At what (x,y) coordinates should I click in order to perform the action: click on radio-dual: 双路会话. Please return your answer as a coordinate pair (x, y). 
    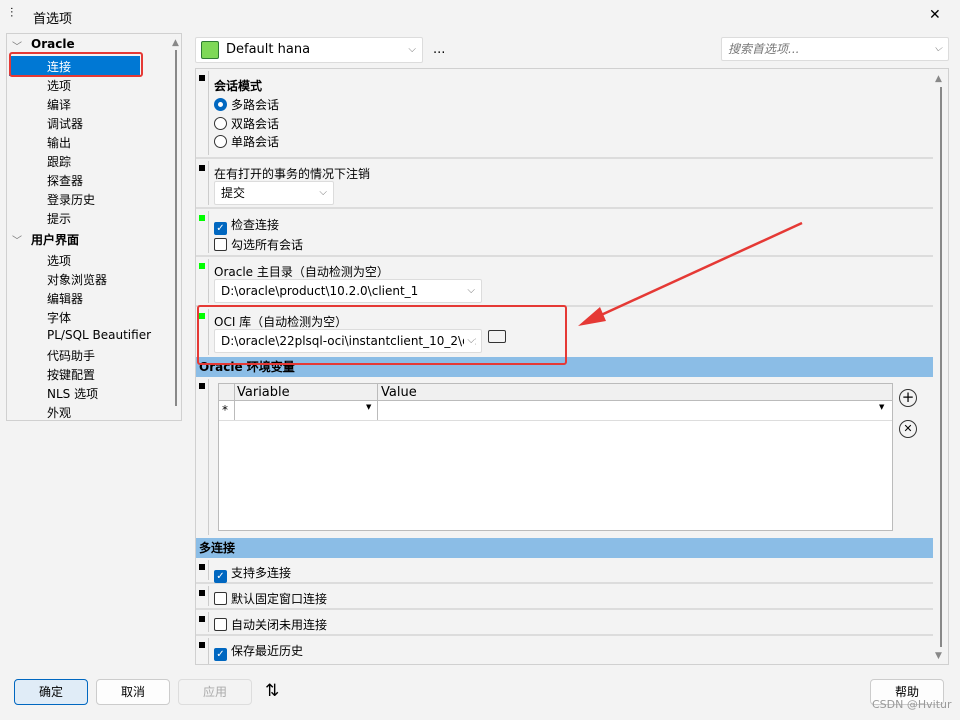
    Looking at the image, I should click on (246, 123).